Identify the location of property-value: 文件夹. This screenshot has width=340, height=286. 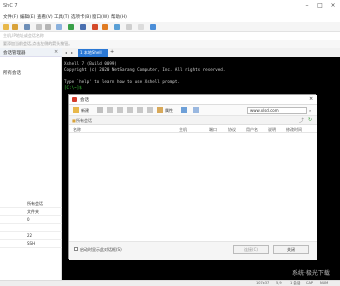
(33, 211).